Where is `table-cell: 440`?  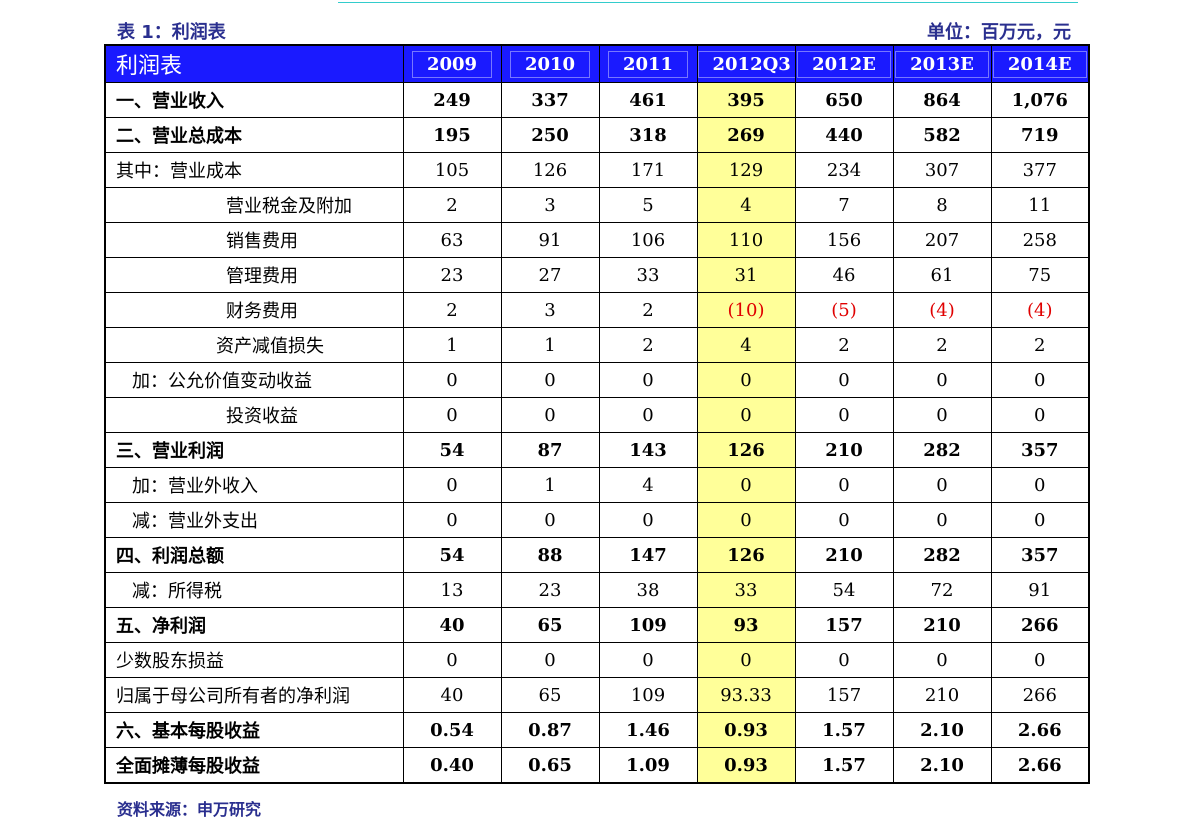 table-cell: 440 is located at coordinates (844, 135).